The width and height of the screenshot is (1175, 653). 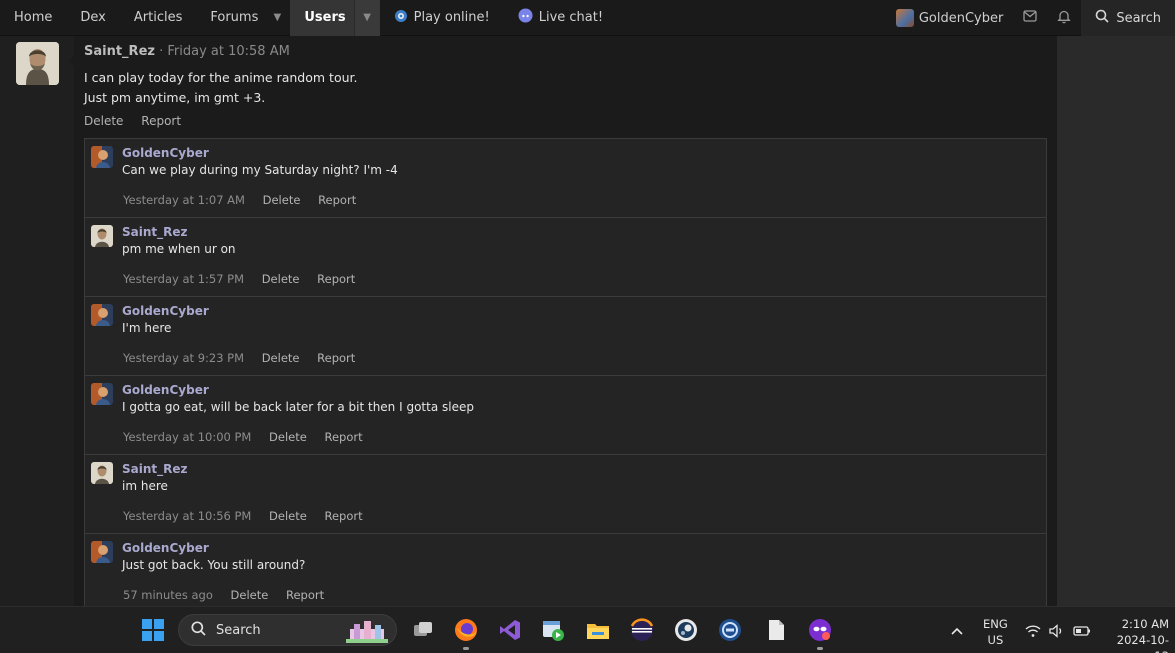 I want to click on firefox-running-indicator, so click(x=466, y=648).